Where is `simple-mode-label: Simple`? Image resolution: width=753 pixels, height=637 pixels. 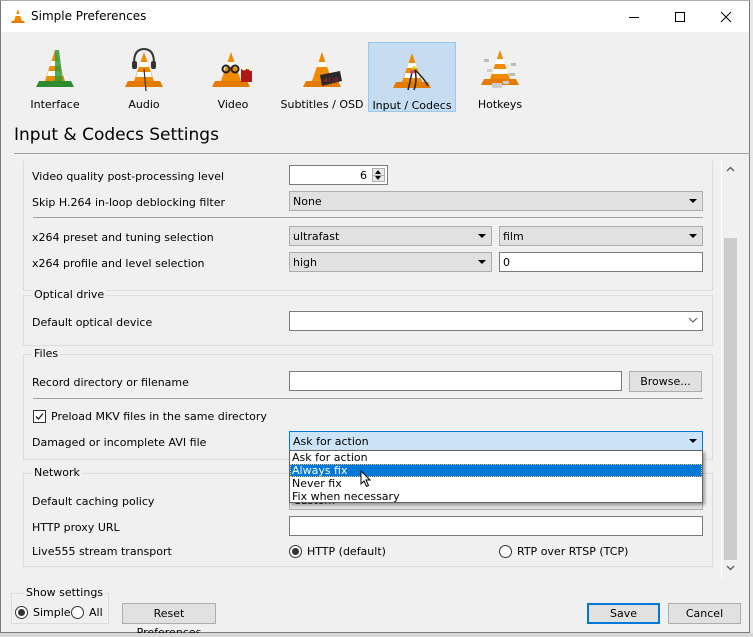
simple-mode-label: Simple is located at coordinates (52, 612).